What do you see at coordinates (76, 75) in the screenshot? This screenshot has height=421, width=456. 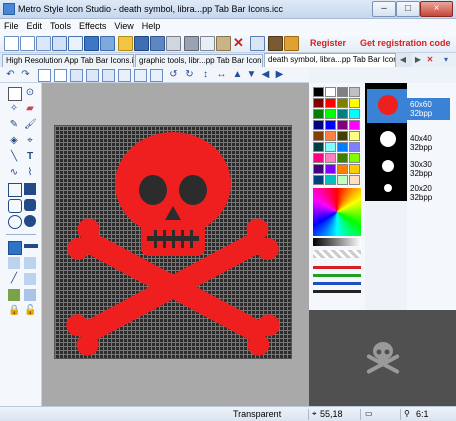 I see `table-icon` at bounding box center [76, 75].